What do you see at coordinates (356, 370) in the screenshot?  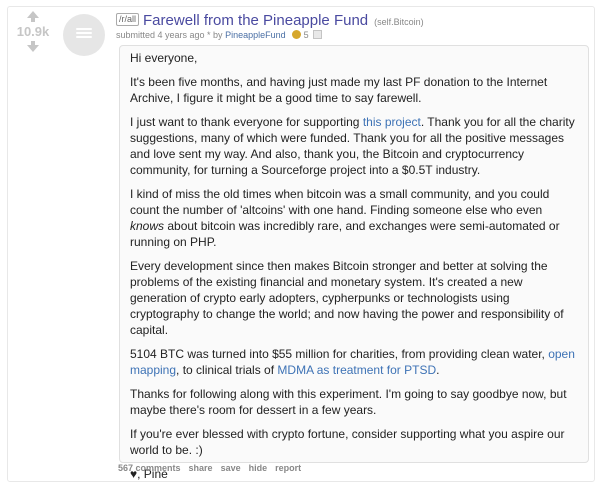 I see `mdma-ptsd-link: MDMA as treatment for PTSD` at bounding box center [356, 370].